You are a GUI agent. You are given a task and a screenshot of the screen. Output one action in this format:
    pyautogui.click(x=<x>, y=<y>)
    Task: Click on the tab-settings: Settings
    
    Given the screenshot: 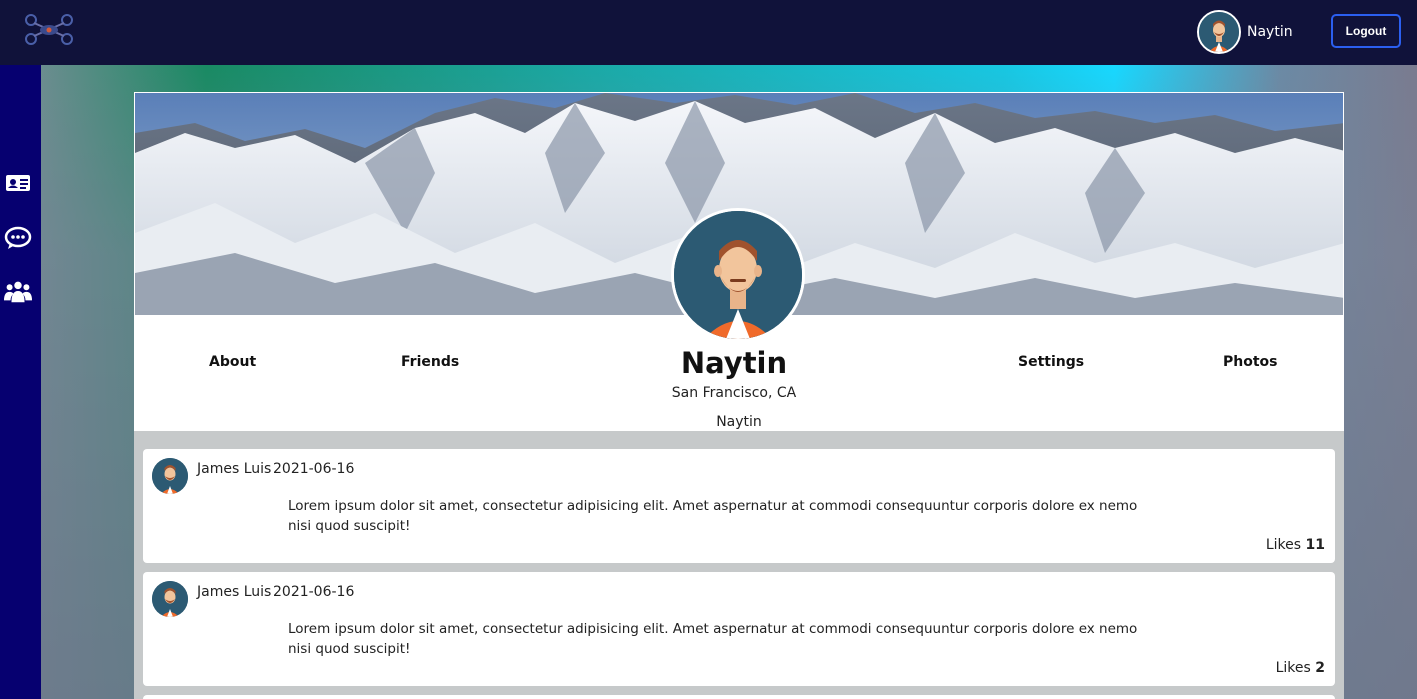 What is the action you would take?
    pyautogui.click(x=1051, y=362)
    